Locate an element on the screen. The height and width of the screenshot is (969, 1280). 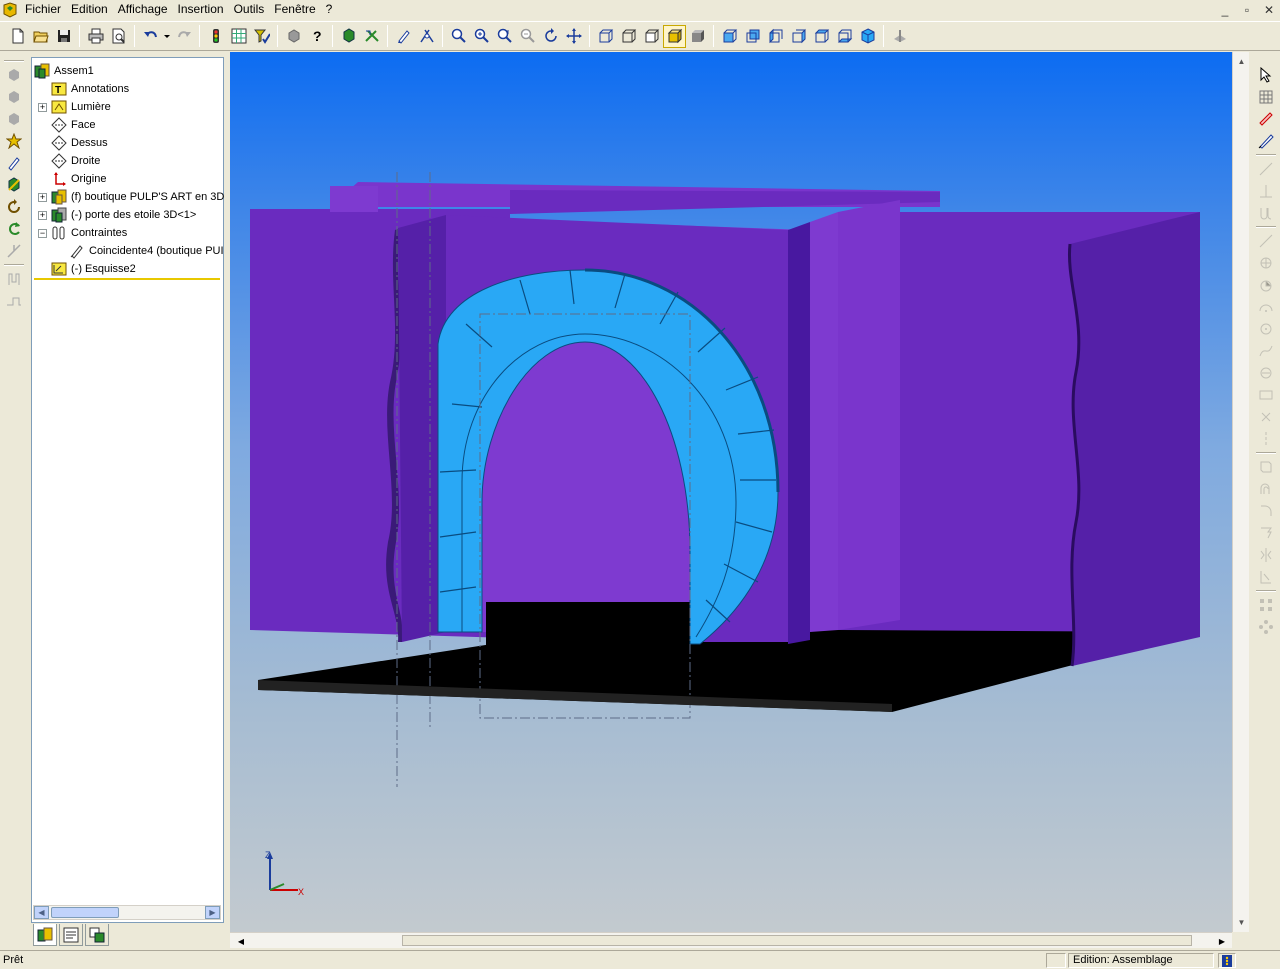
sketch-icon is located at coordinates (1266, 119).